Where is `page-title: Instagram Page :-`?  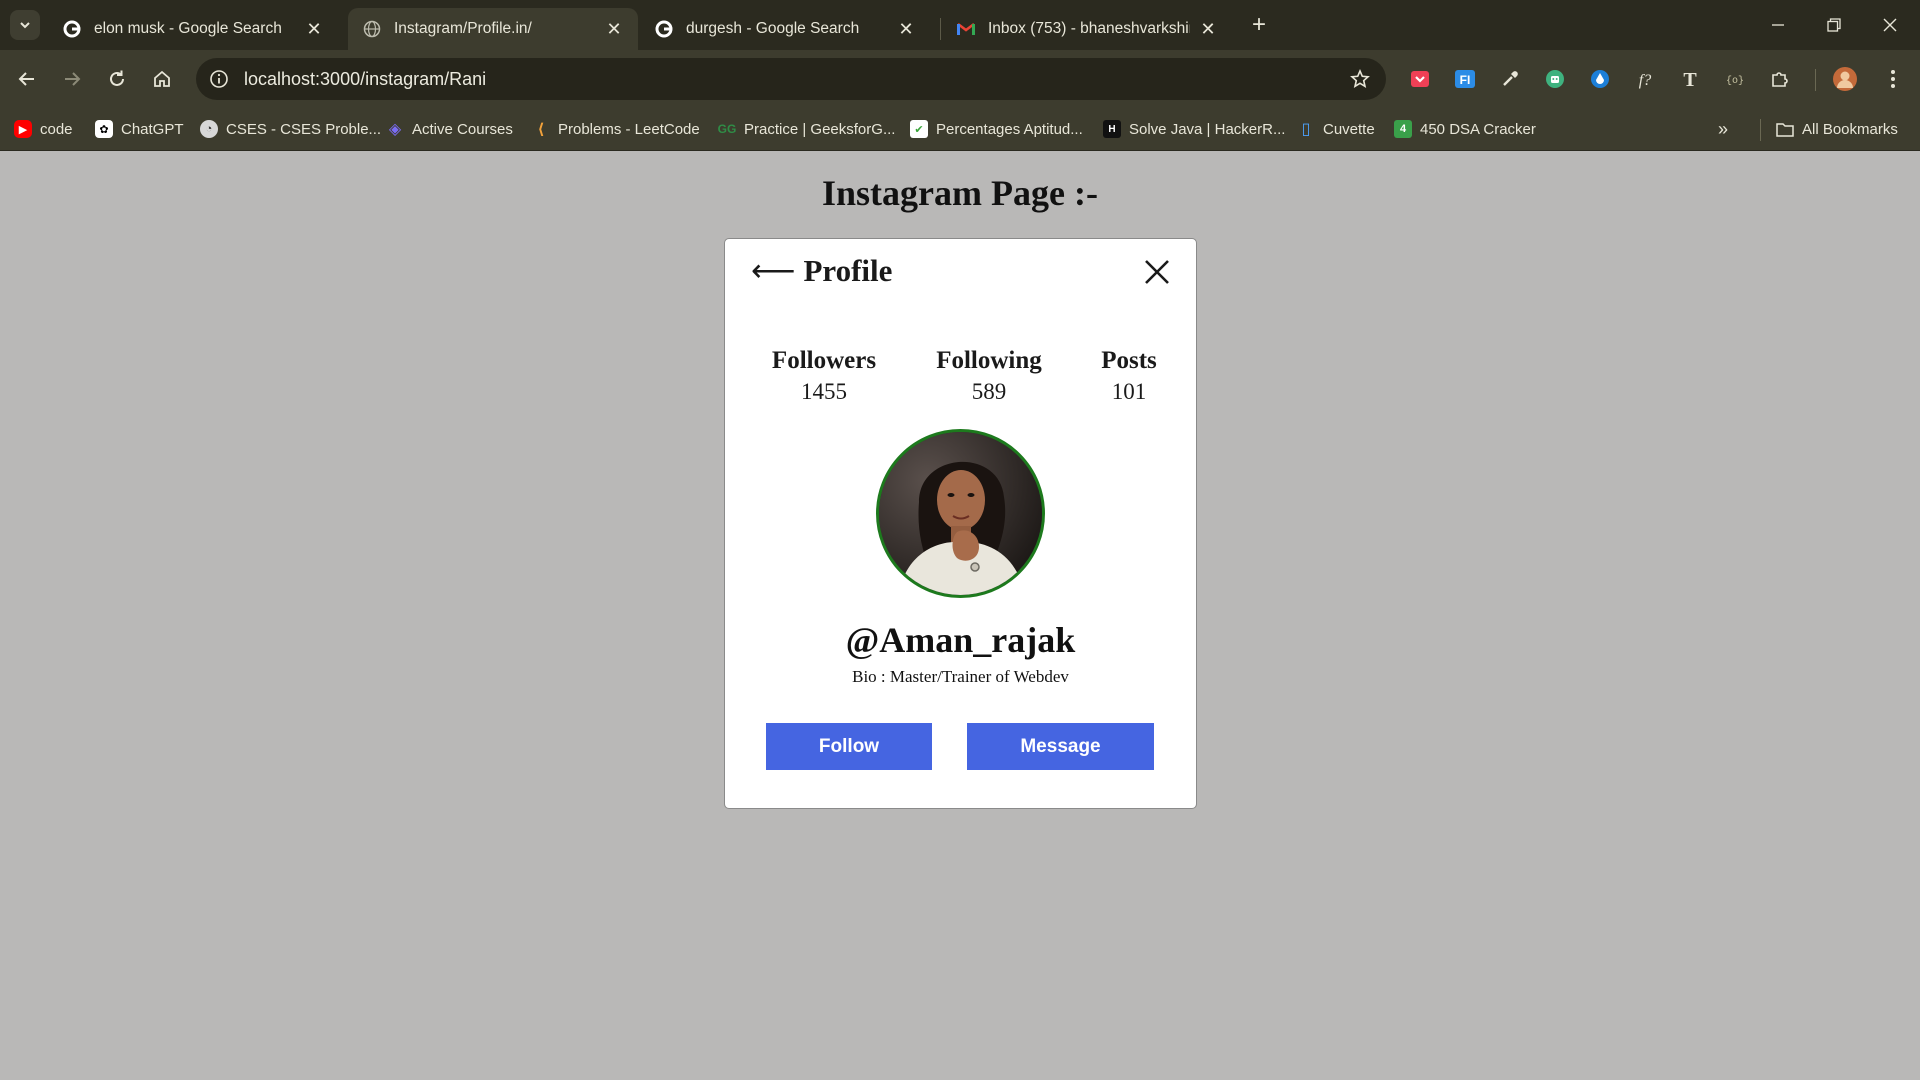
page-title: Instagram Page :- is located at coordinates (960, 193).